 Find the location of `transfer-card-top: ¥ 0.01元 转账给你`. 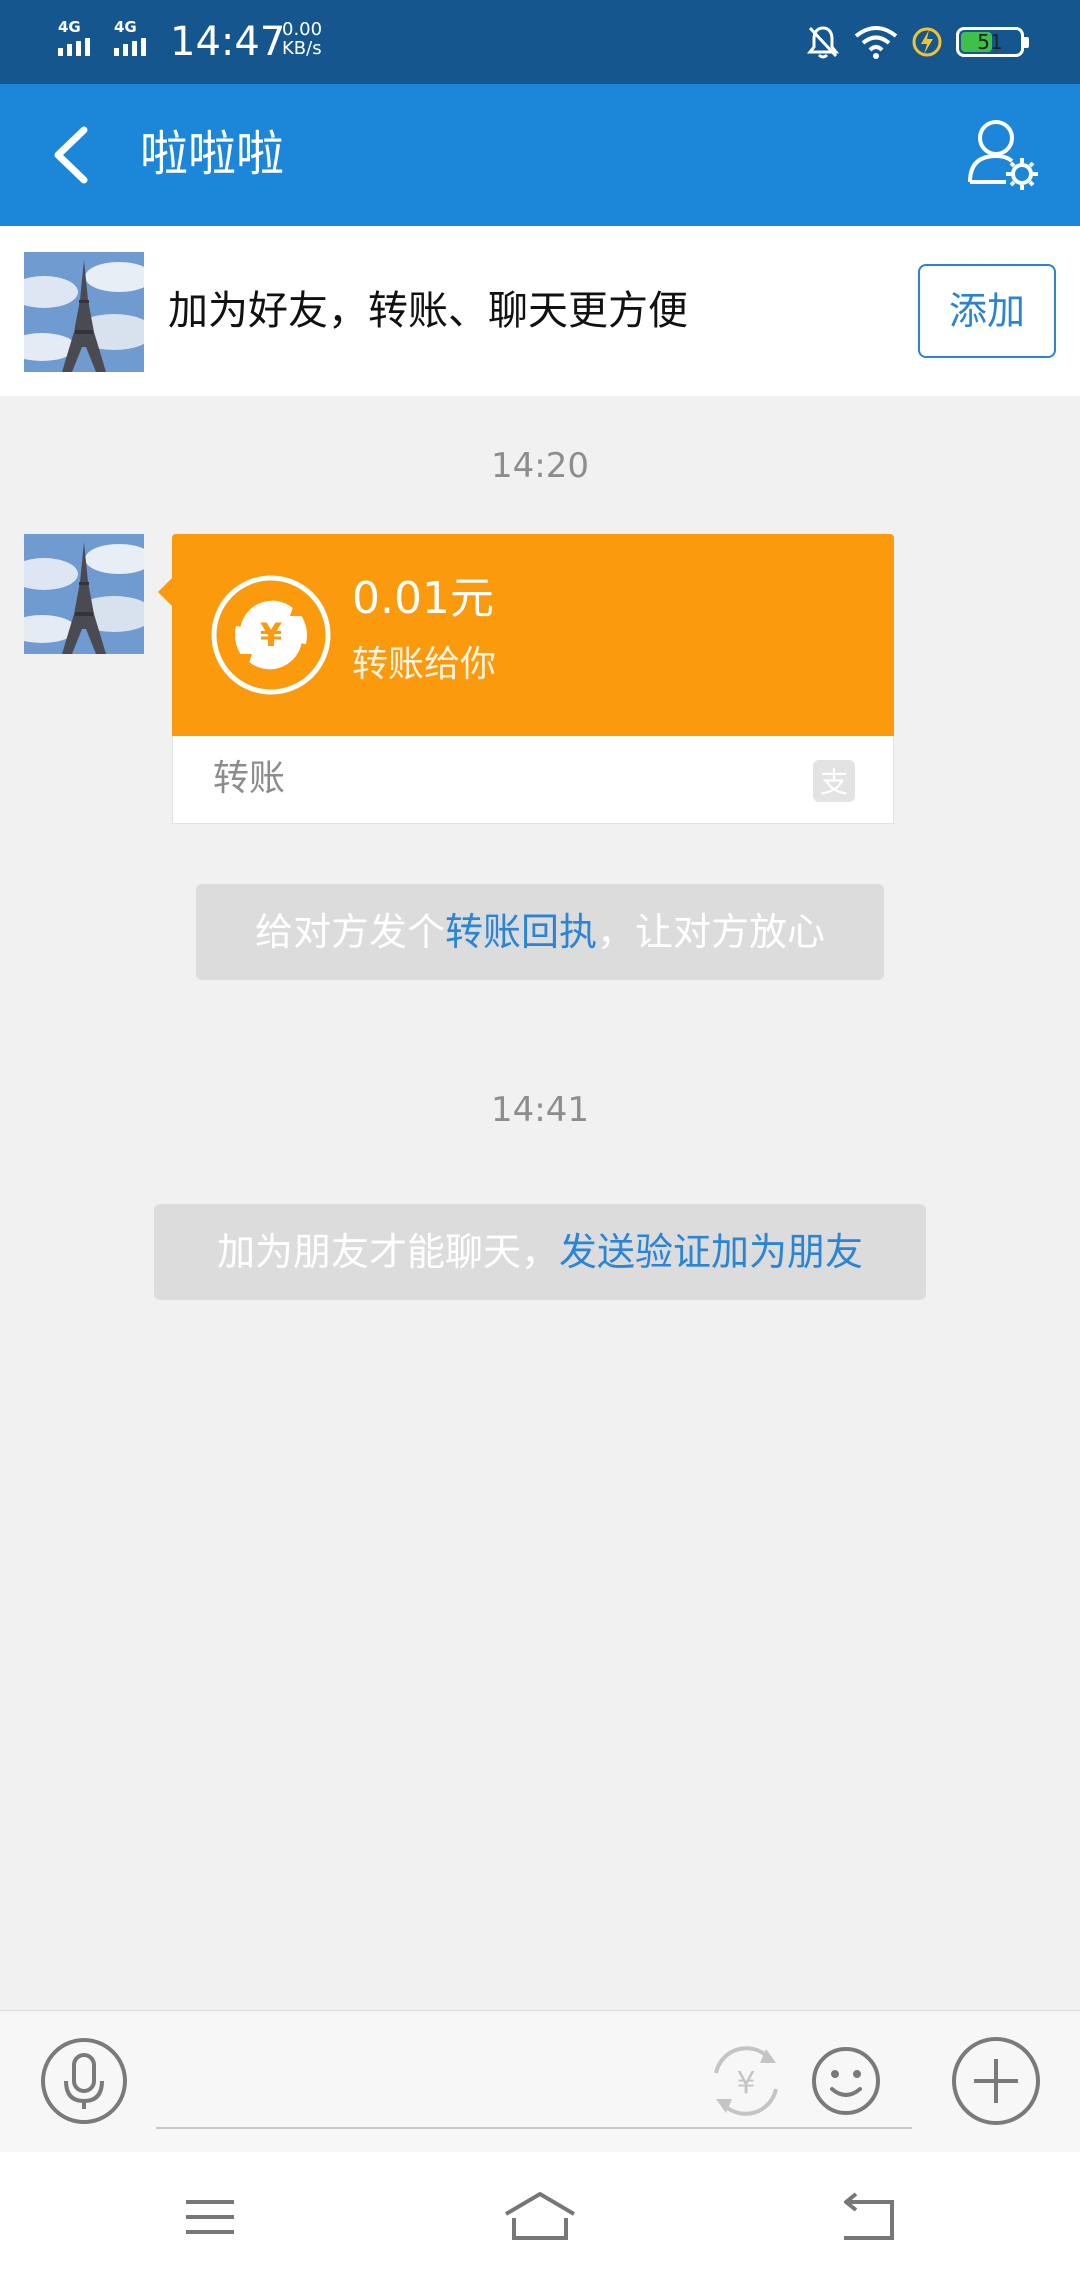

transfer-card-top: ¥ 0.01元 转账给你 is located at coordinates (526, 635).